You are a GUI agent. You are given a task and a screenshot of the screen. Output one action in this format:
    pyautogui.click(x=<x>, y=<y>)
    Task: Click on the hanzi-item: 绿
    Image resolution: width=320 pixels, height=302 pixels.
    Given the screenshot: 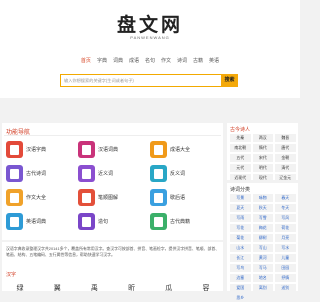 What is the action you would take?
    pyautogui.click(x=20, y=285)
    